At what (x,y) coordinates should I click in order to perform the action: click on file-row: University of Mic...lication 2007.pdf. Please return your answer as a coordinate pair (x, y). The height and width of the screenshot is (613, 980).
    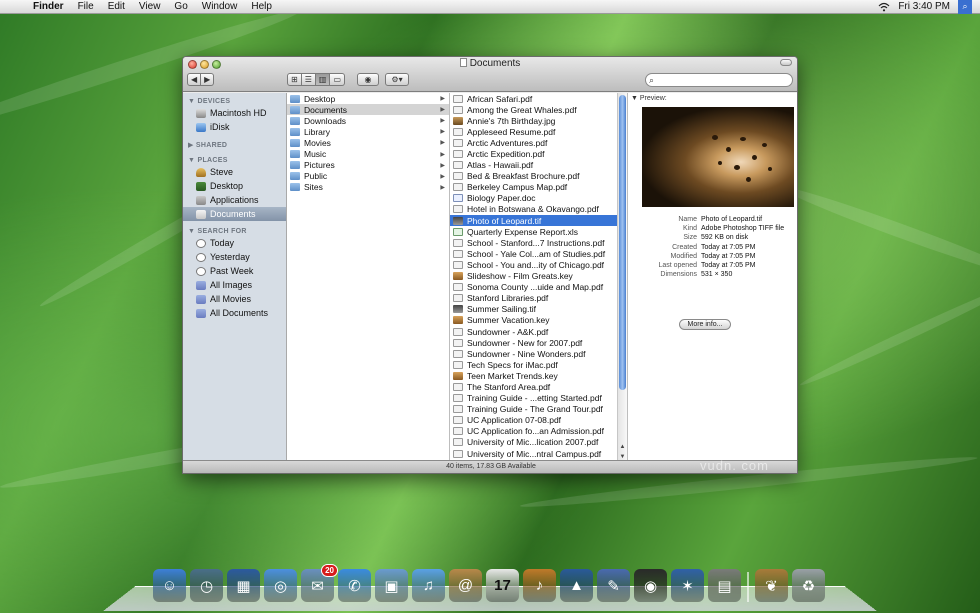
    Looking at the image, I should click on (538, 442).